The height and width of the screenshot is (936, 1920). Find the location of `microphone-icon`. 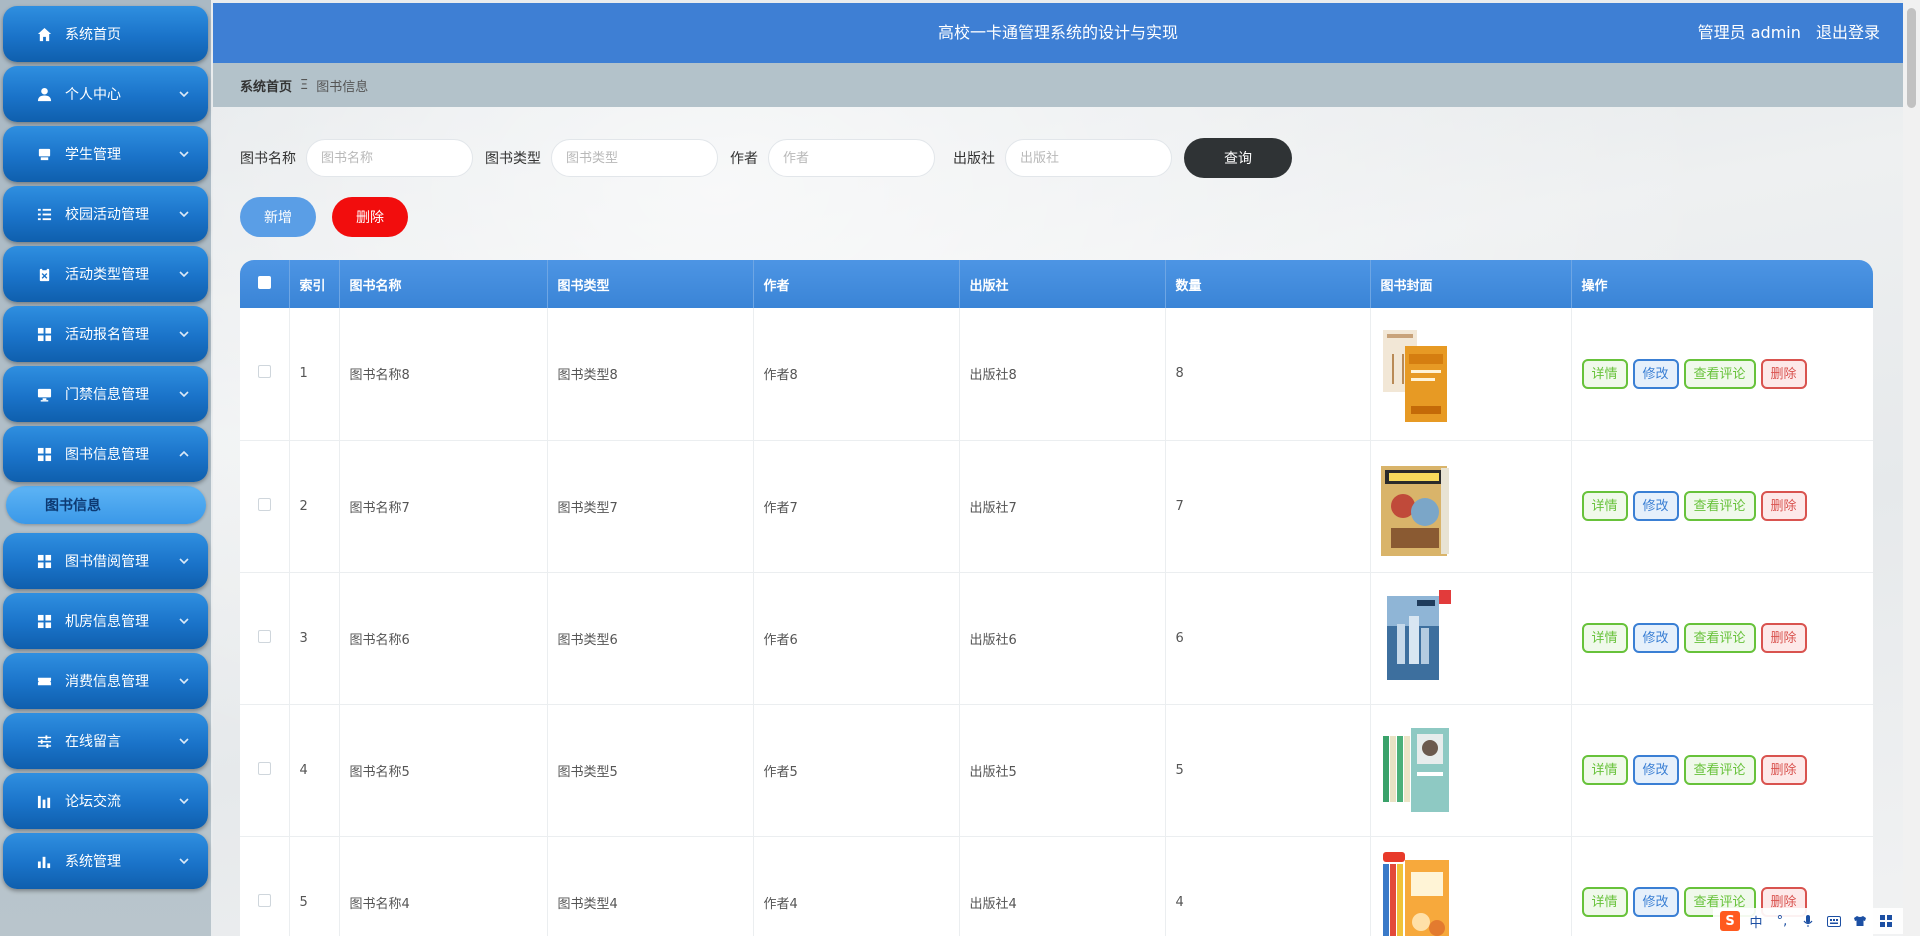

microphone-icon is located at coordinates (1808, 921).